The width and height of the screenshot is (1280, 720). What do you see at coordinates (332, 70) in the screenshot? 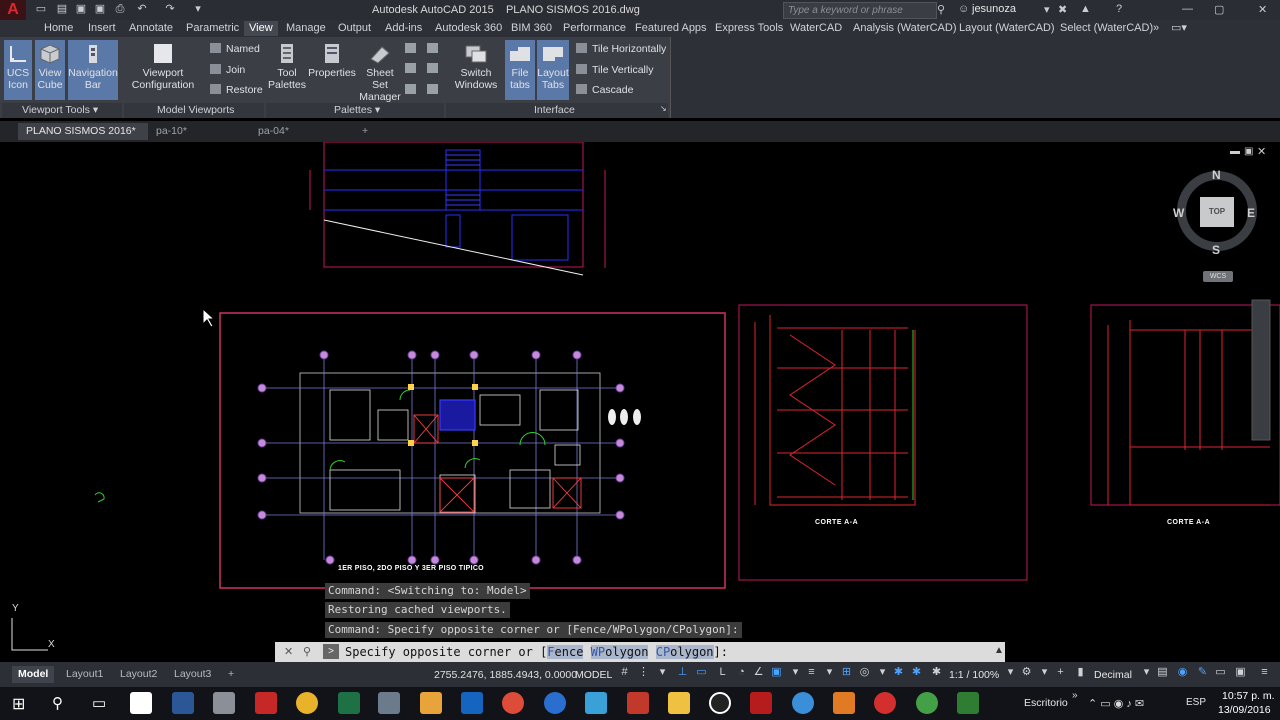
I see `properties-button: Properties` at bounding box center [332, 70].